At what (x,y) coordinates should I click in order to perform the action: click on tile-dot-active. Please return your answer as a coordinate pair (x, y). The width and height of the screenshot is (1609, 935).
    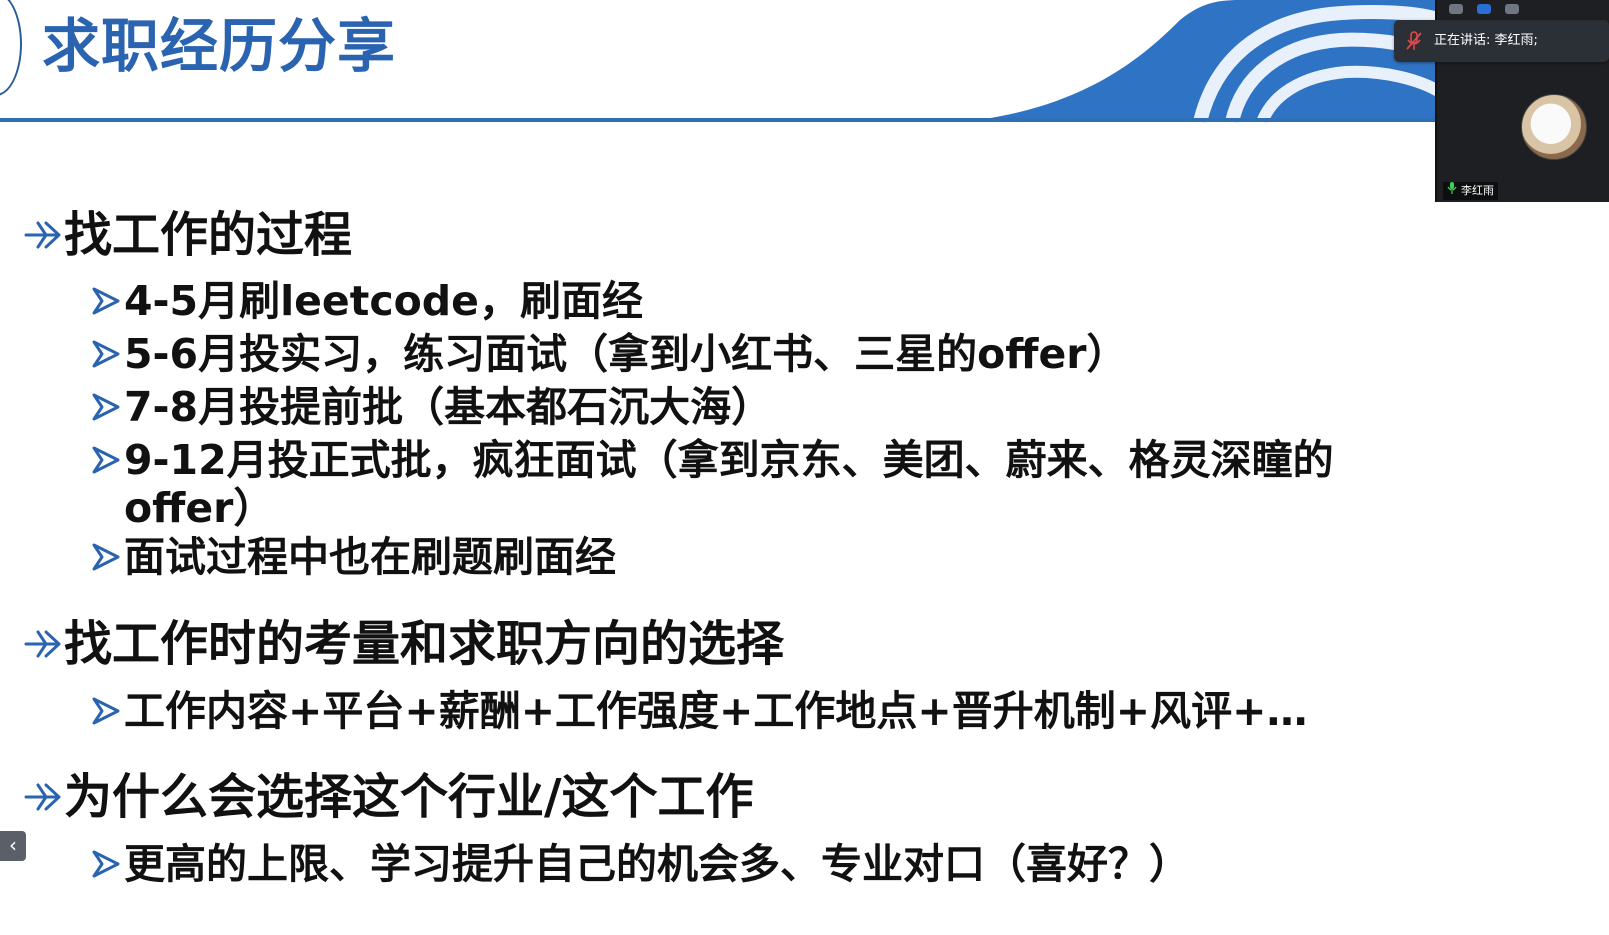
    Looking at the image, I should click on (1484, 9).